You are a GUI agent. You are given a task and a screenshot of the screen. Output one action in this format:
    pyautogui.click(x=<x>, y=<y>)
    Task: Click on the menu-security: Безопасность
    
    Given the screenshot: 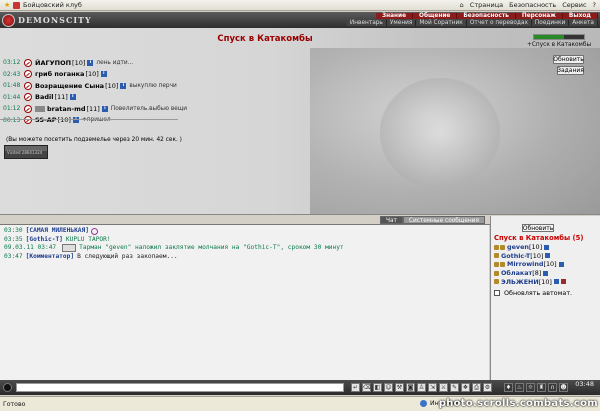 What is the action you would take?
    pyautogui.click(x=486, y=16)
    